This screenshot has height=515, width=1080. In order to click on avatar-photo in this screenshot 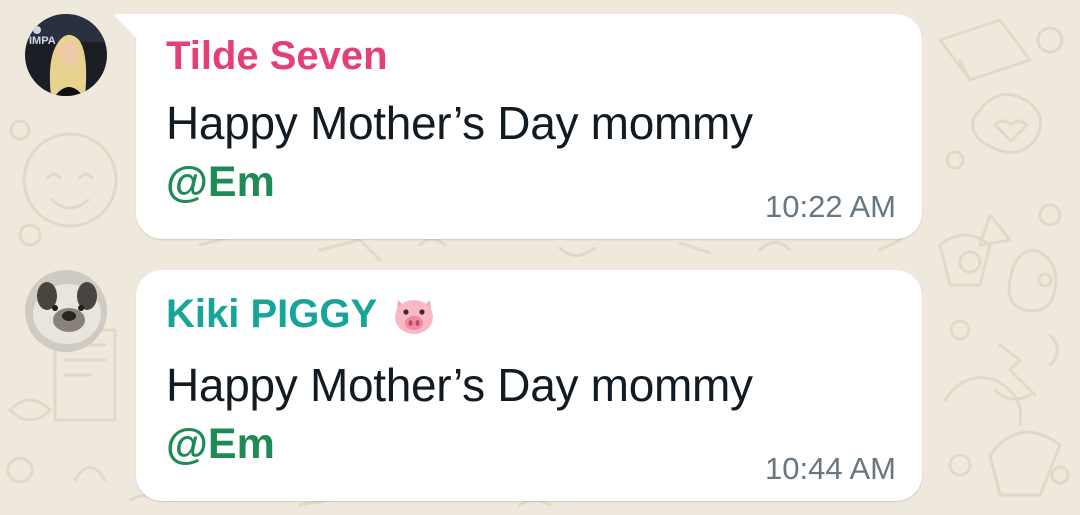, I will do `click(66, 311)`.